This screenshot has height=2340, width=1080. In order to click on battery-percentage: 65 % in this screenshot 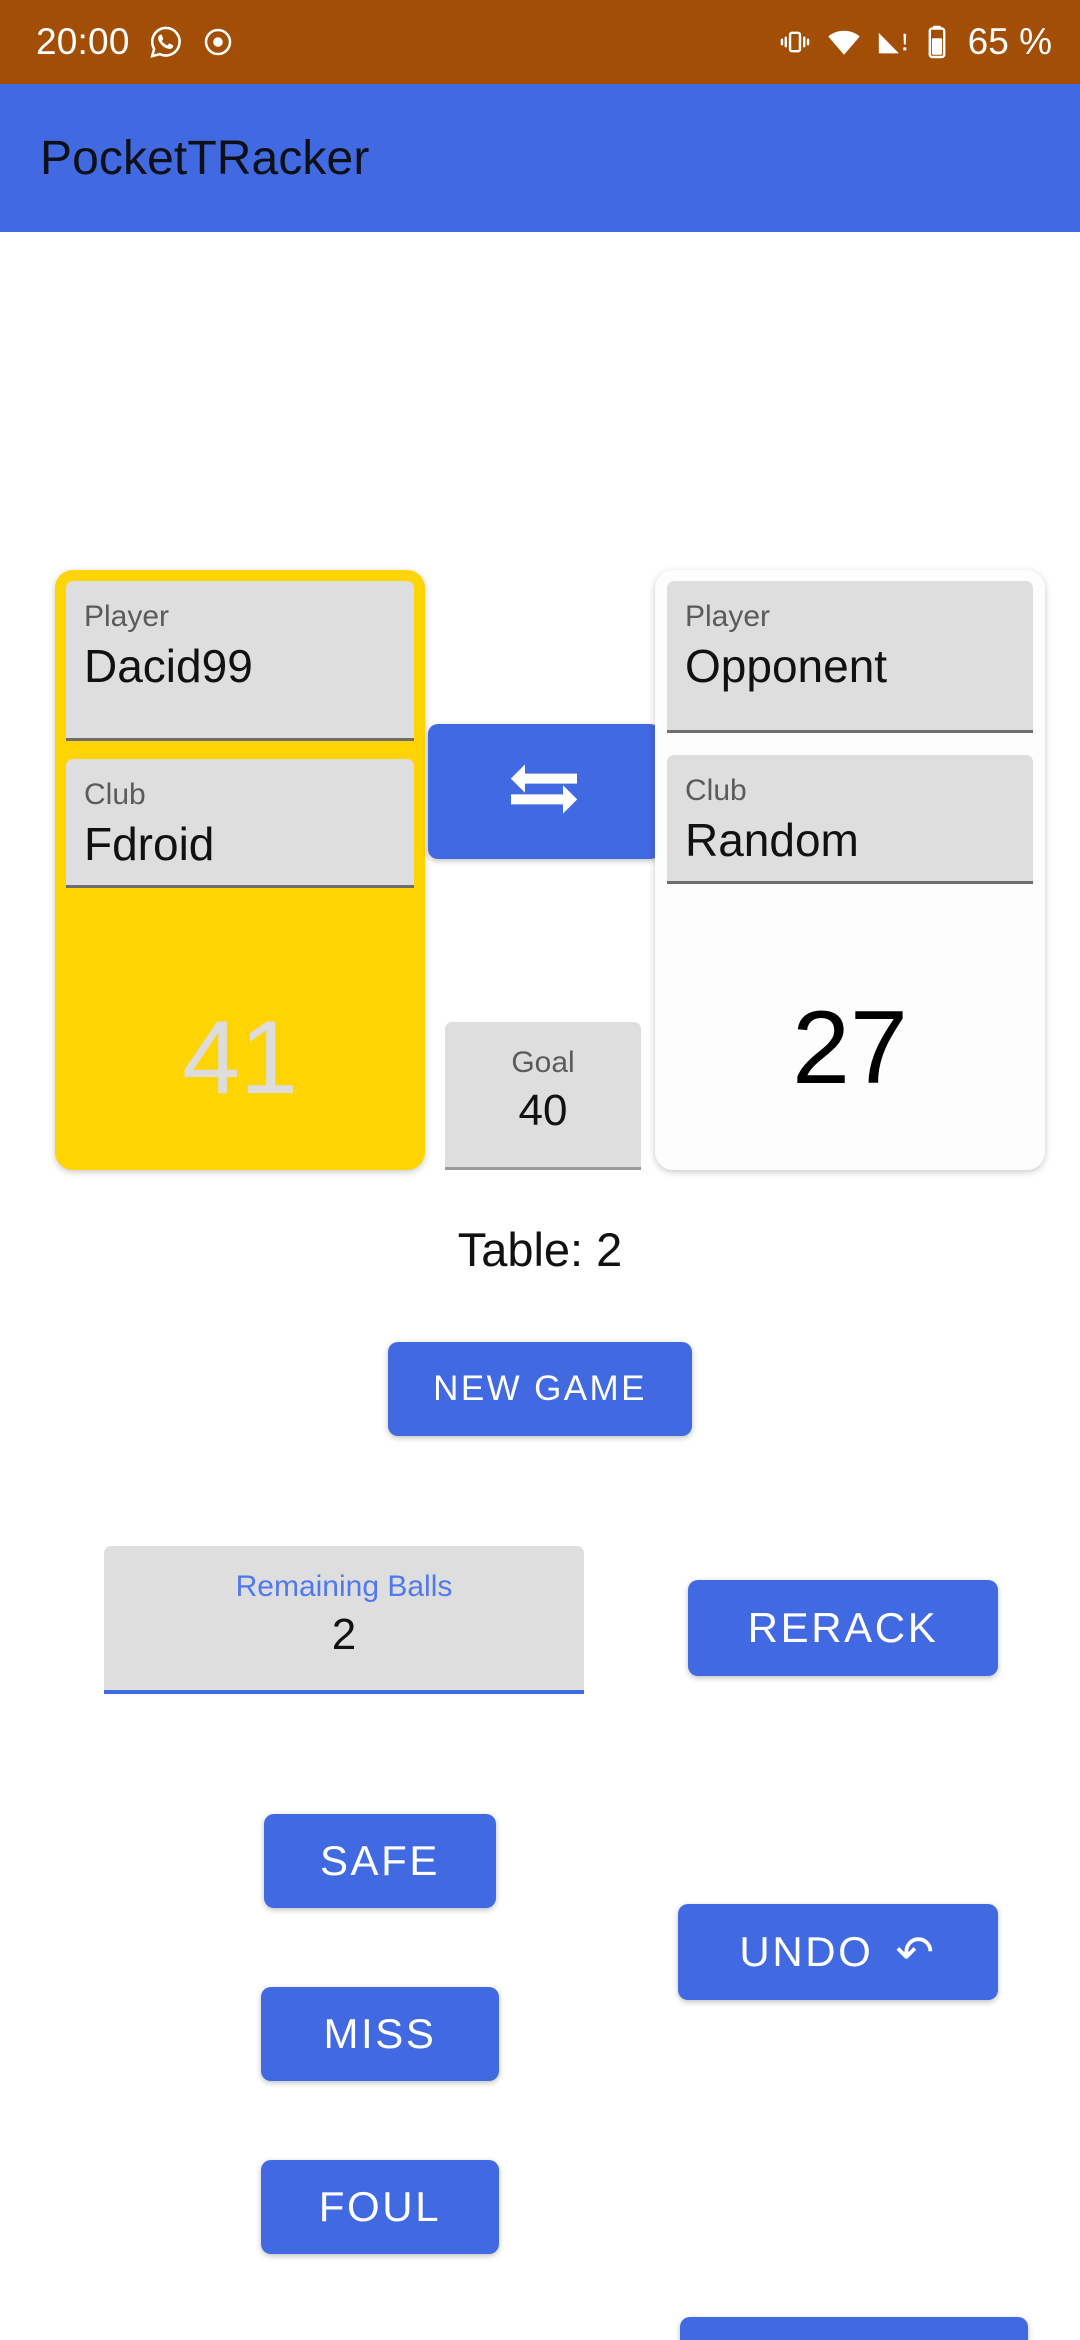, I will do `click(1009, 41)`.